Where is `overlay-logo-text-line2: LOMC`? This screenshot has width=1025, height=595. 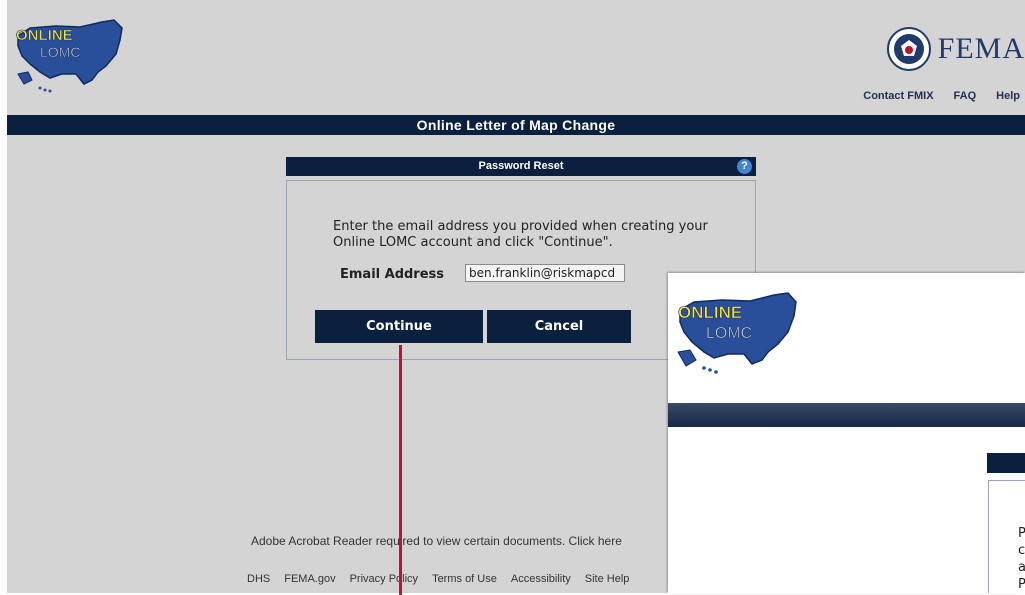
overlay-logo-text-line2: LOMC is located at coordinates (729, 333).